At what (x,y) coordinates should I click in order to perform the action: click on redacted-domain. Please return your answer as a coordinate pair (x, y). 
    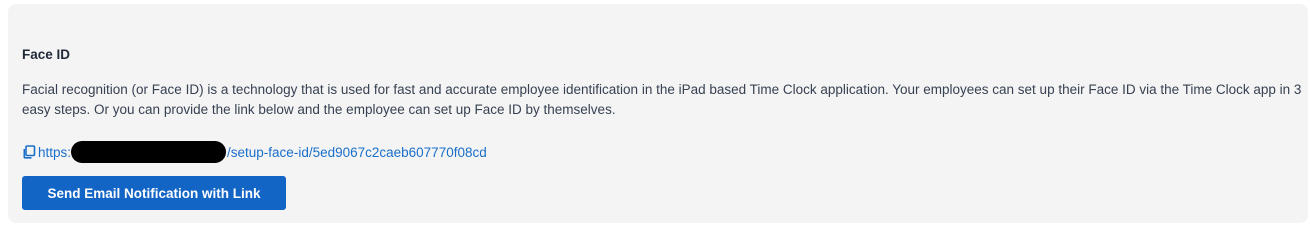
    Looking at the image, I should click on (149, 152).